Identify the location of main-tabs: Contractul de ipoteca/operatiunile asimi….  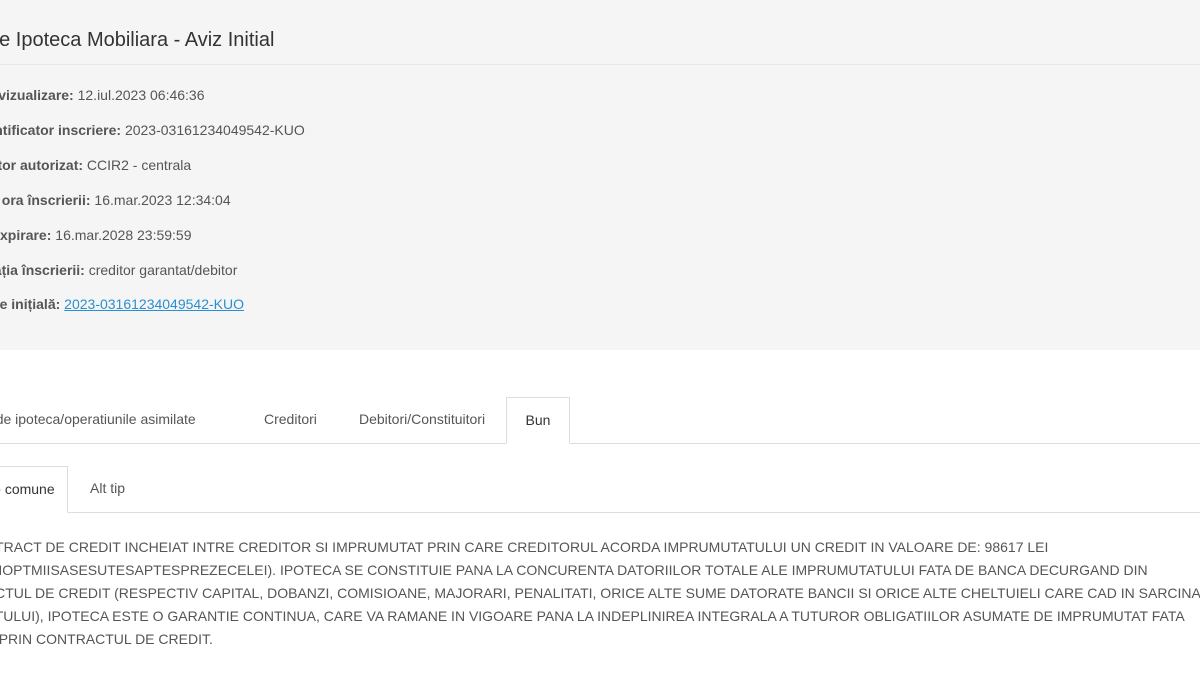
(600, 420).